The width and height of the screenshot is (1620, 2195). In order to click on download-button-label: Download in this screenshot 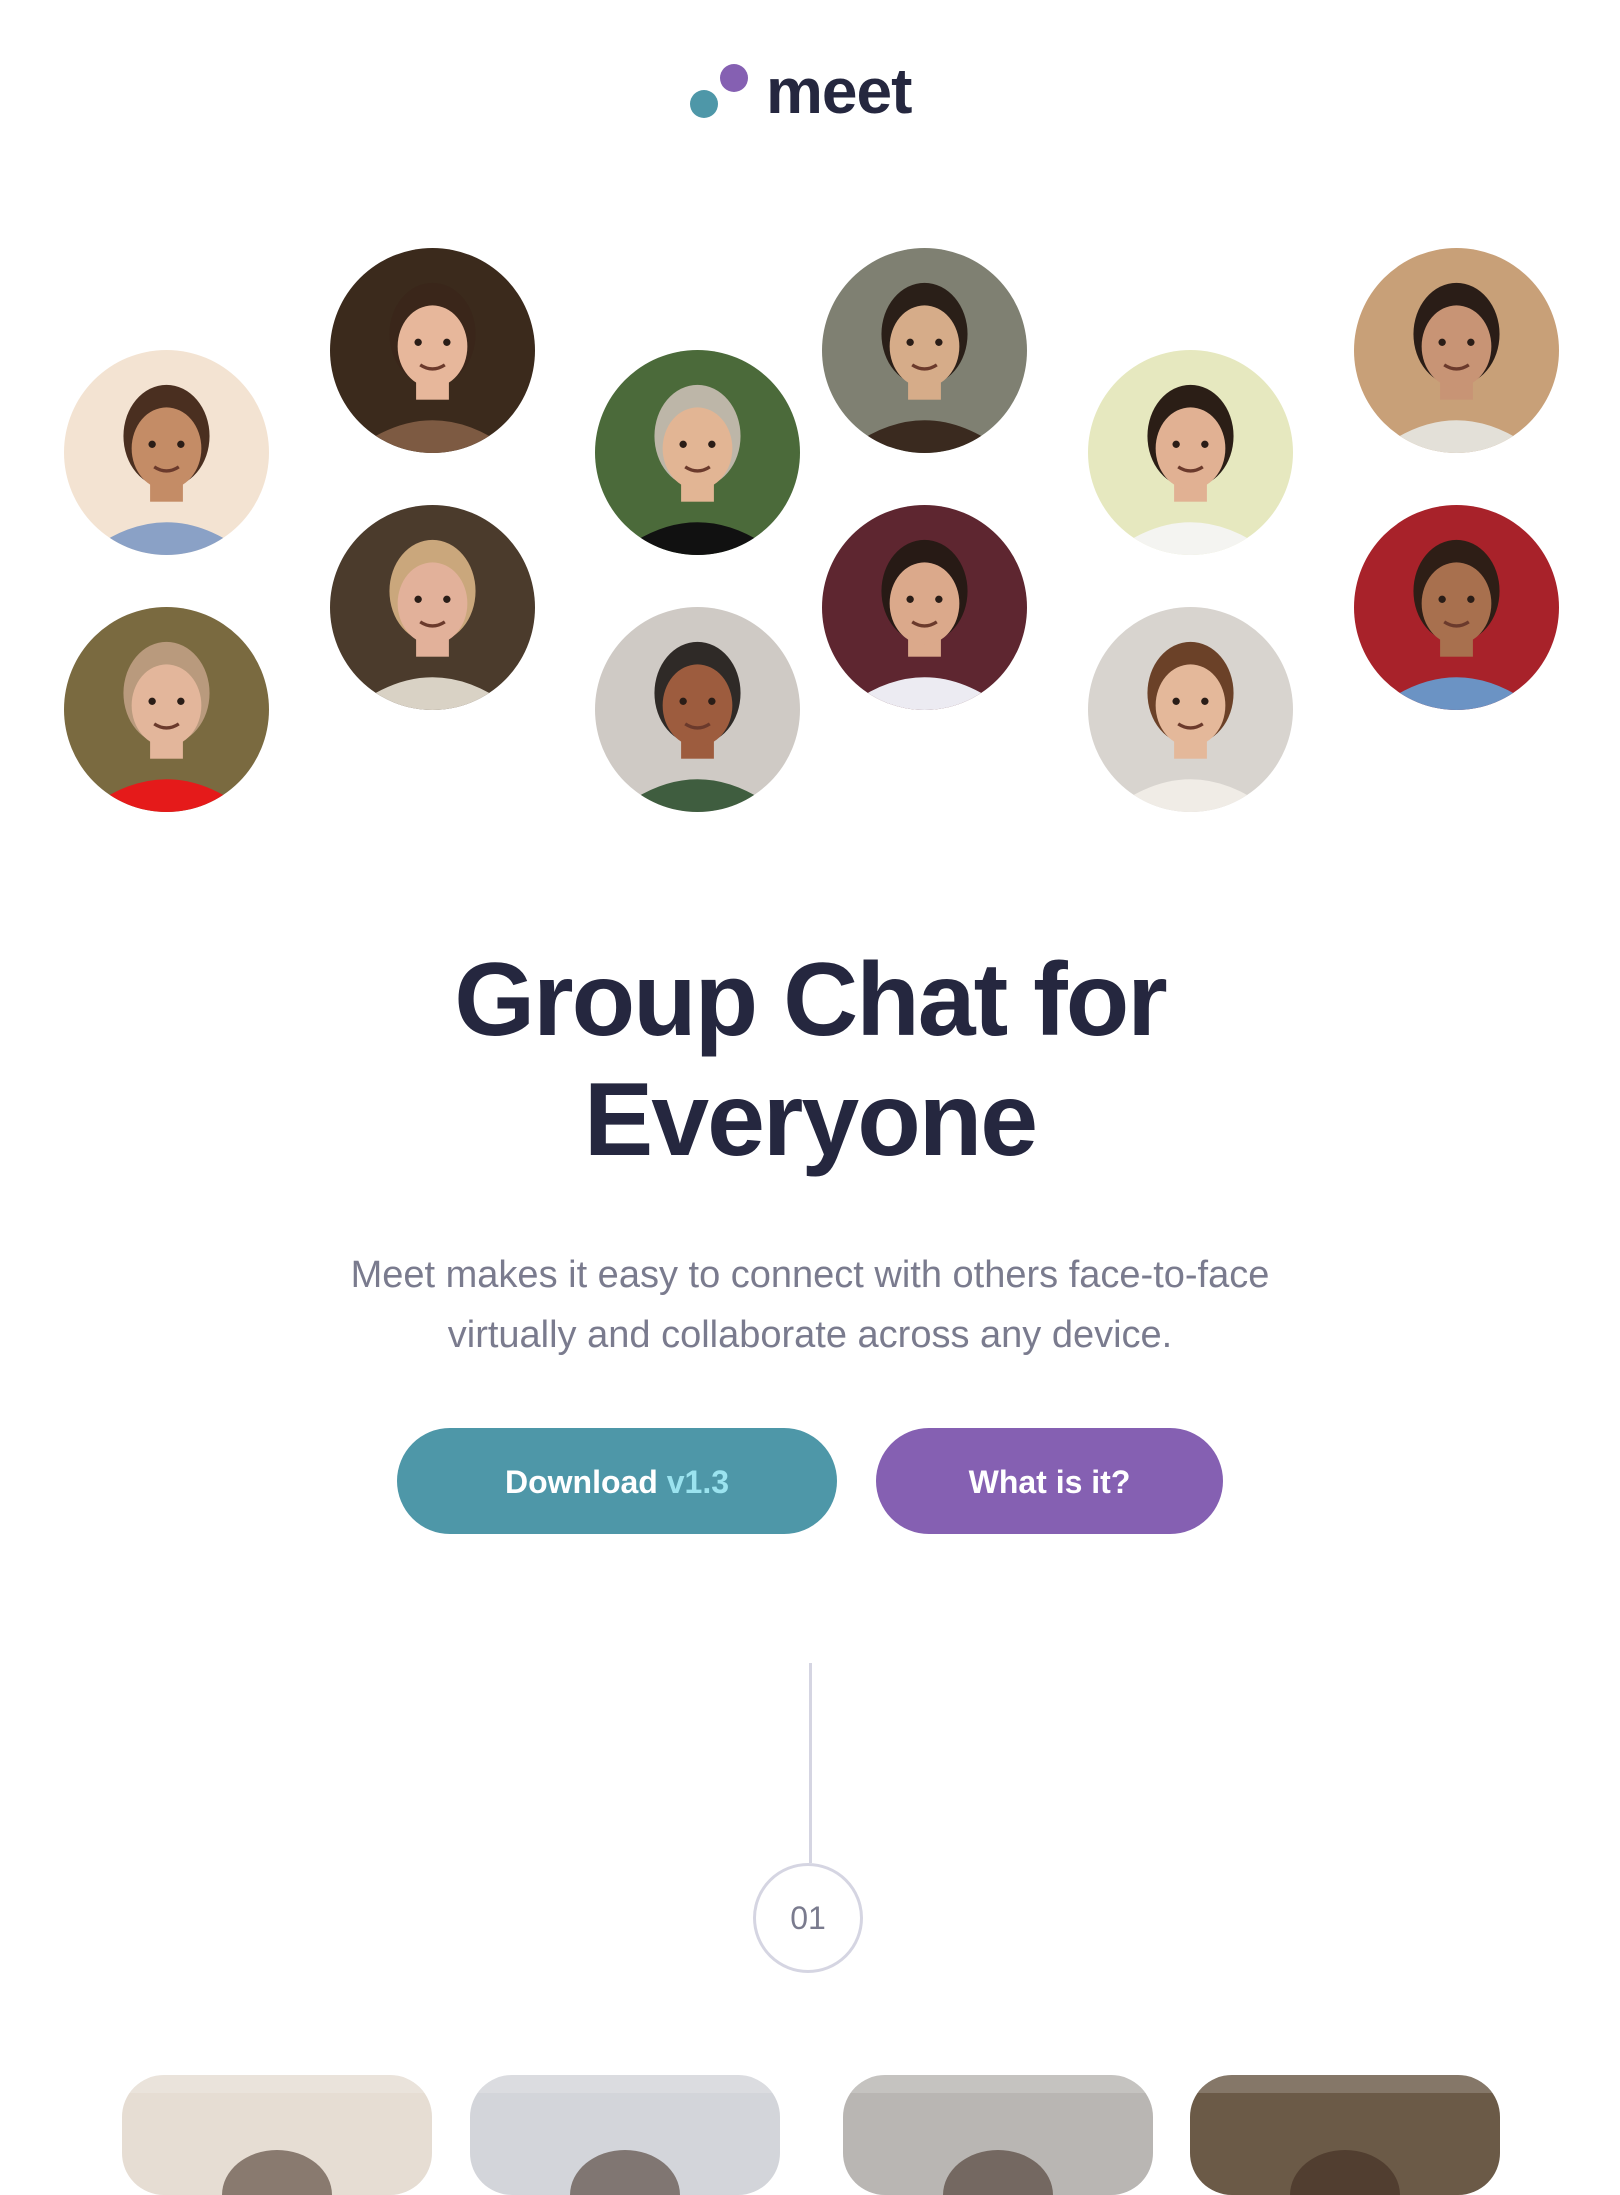, I will do `click(581, 1482)`.